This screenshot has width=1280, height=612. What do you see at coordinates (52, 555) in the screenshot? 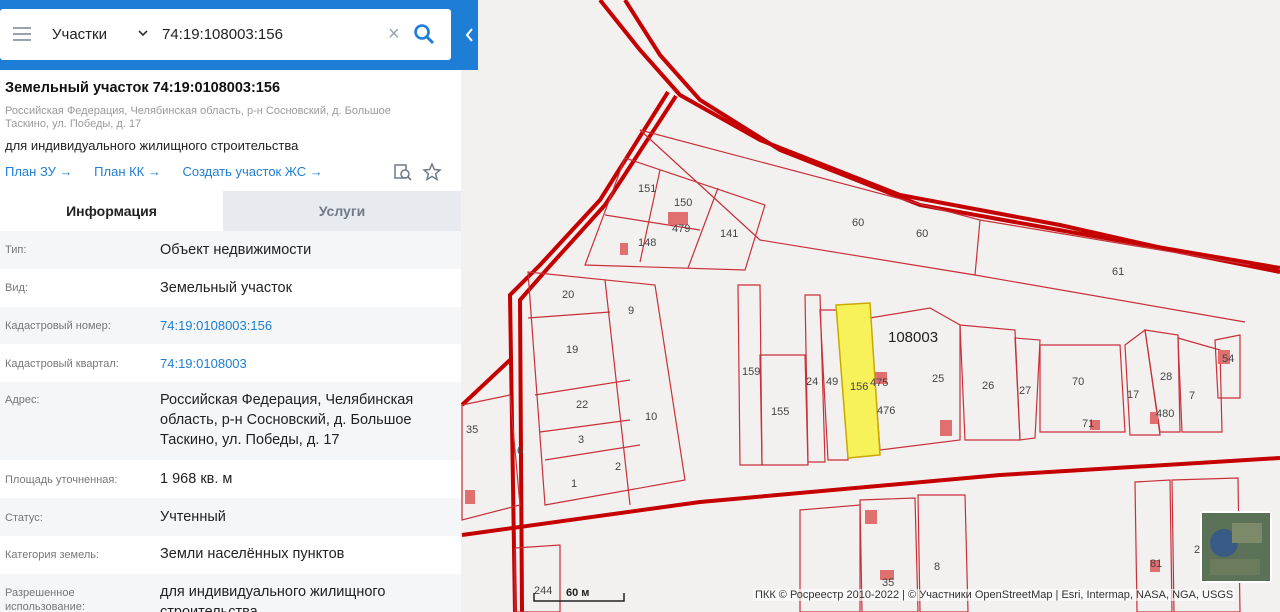
I see `info-key: Категория земель:` at bounding box center [52, 555].